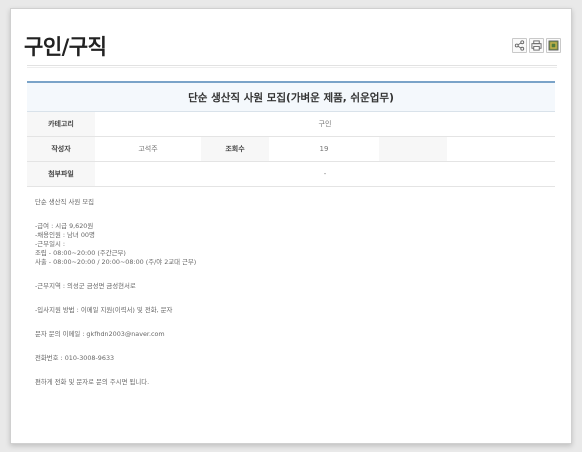  What do you see at coordinates (104, 310) in the screenshot?
I see `body-line: -입사지원 방법 : 이메일 지원(이력서) 및 전화, 문자` at bounding box center [104, 310].